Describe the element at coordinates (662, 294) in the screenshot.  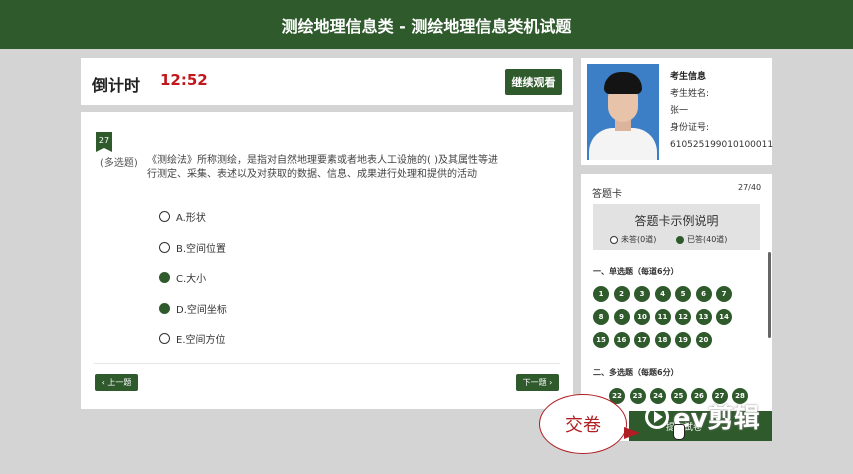
I see `answer-card-number: 4` at that location.